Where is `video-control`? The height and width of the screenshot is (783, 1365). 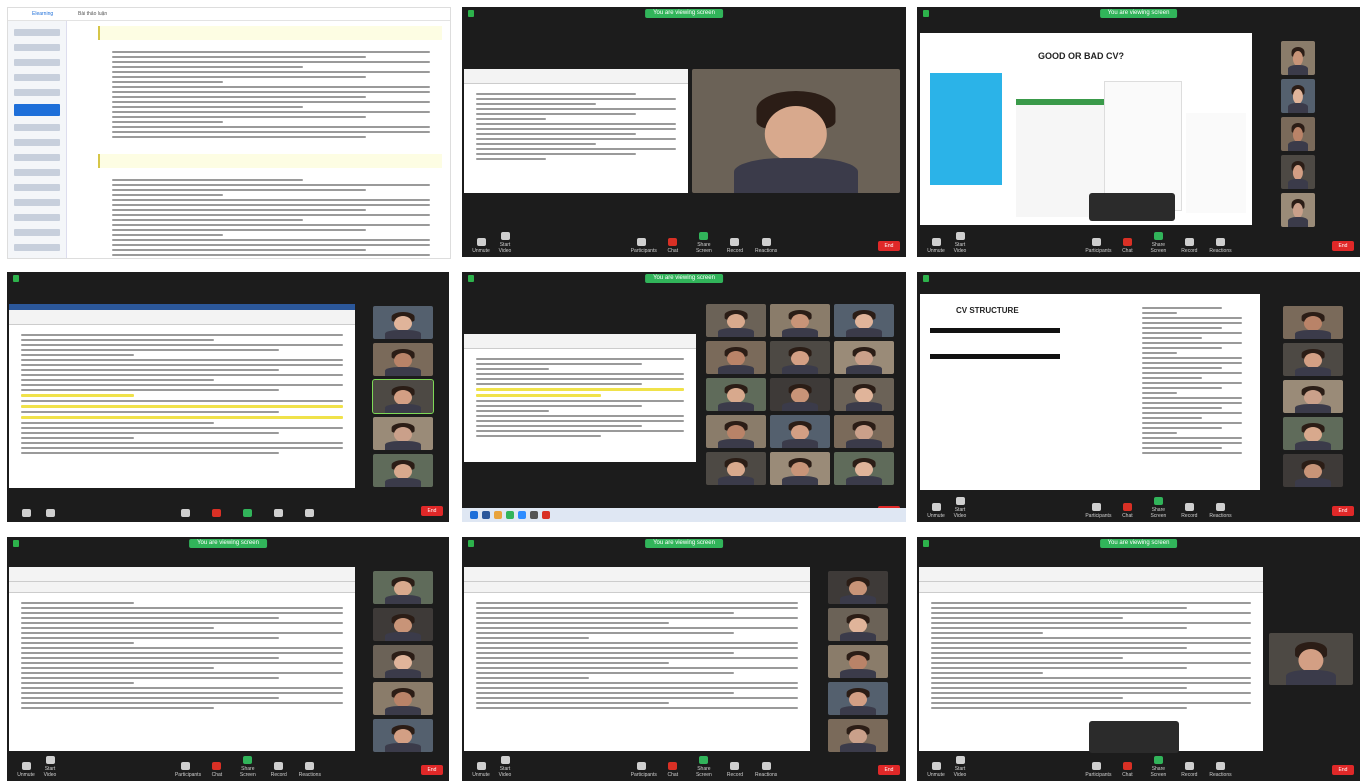 video-control is located at coordinates (50, 514).